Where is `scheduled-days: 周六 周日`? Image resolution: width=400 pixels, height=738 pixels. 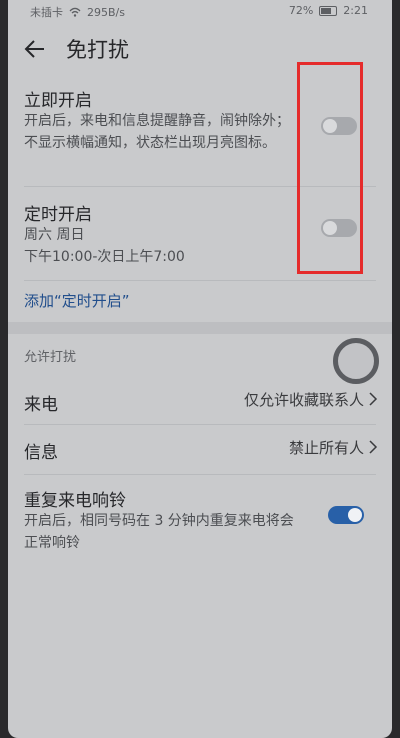
scheduled-days: 周六 周日 is located at coordinates (54, 235).